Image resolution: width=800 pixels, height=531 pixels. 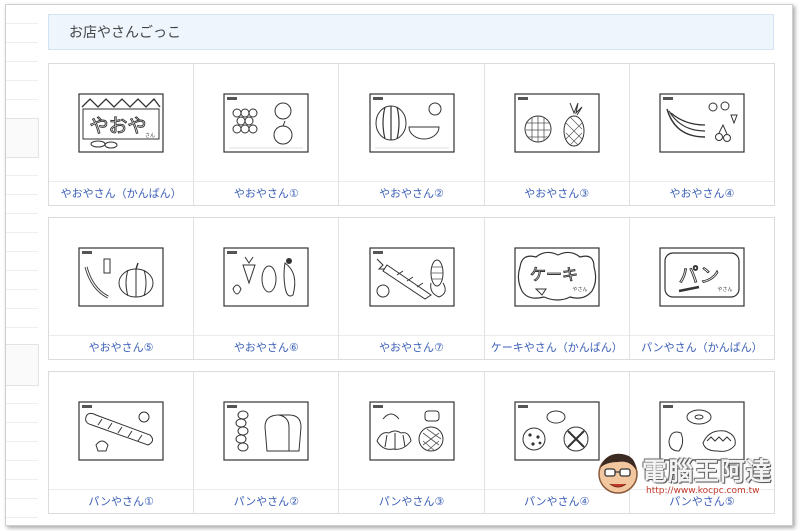 I want to click on thumbnail-card: パンやさん②, so click(x=267, y=442).